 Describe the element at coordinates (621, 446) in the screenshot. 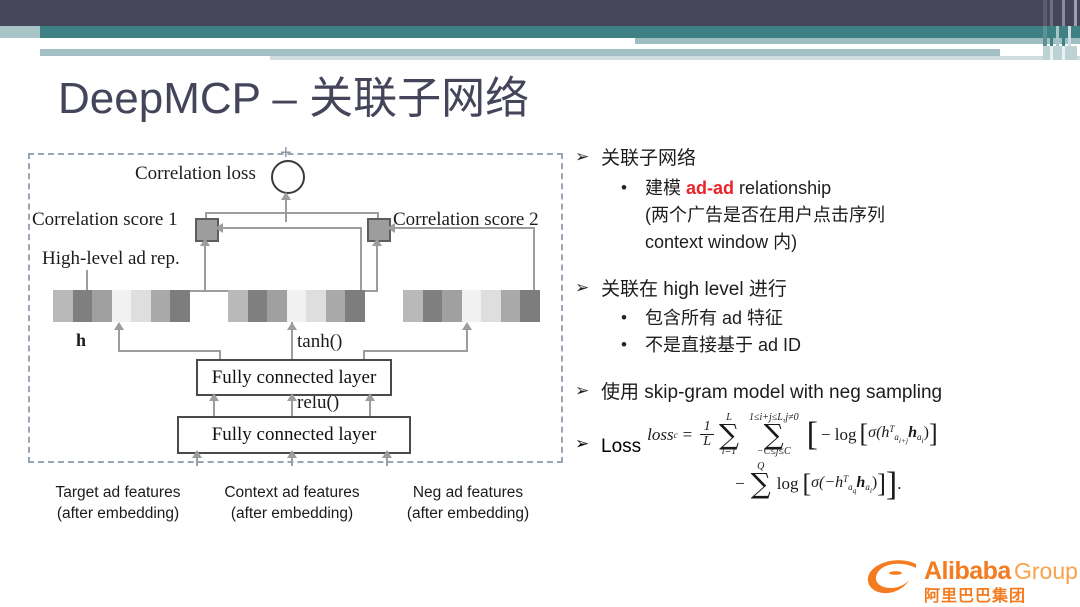

I see `bullet-item-4-text: Loss` at that location.